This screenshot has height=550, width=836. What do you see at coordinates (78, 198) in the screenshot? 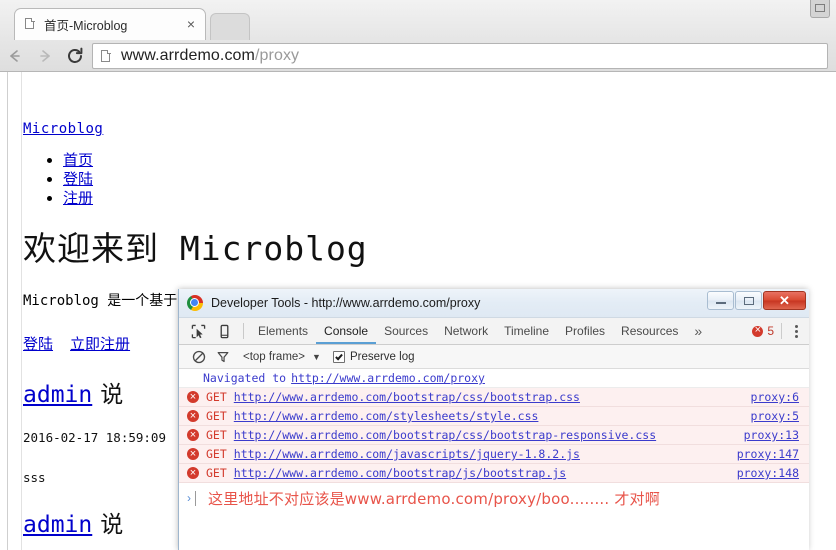
I see `nav-link-register: 注册` at bounding box center [78, 198].